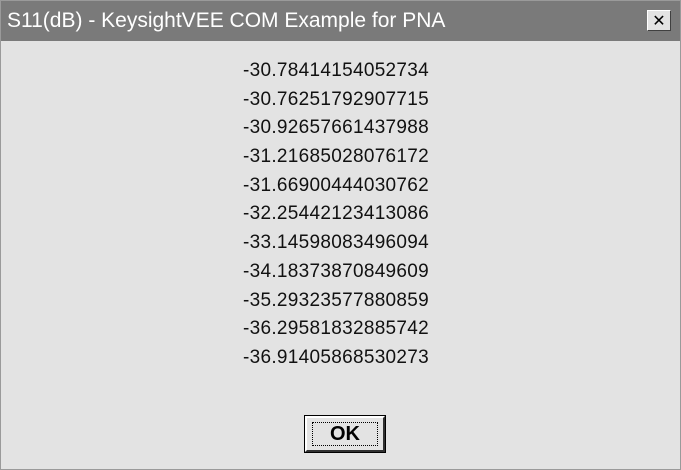 The width and height of the screenshot is (681, 470). What do you see at coordinates (336, 185) in the screenshot?
I see `value-row: -31.66900444030762` at bounding box center [336, 185].